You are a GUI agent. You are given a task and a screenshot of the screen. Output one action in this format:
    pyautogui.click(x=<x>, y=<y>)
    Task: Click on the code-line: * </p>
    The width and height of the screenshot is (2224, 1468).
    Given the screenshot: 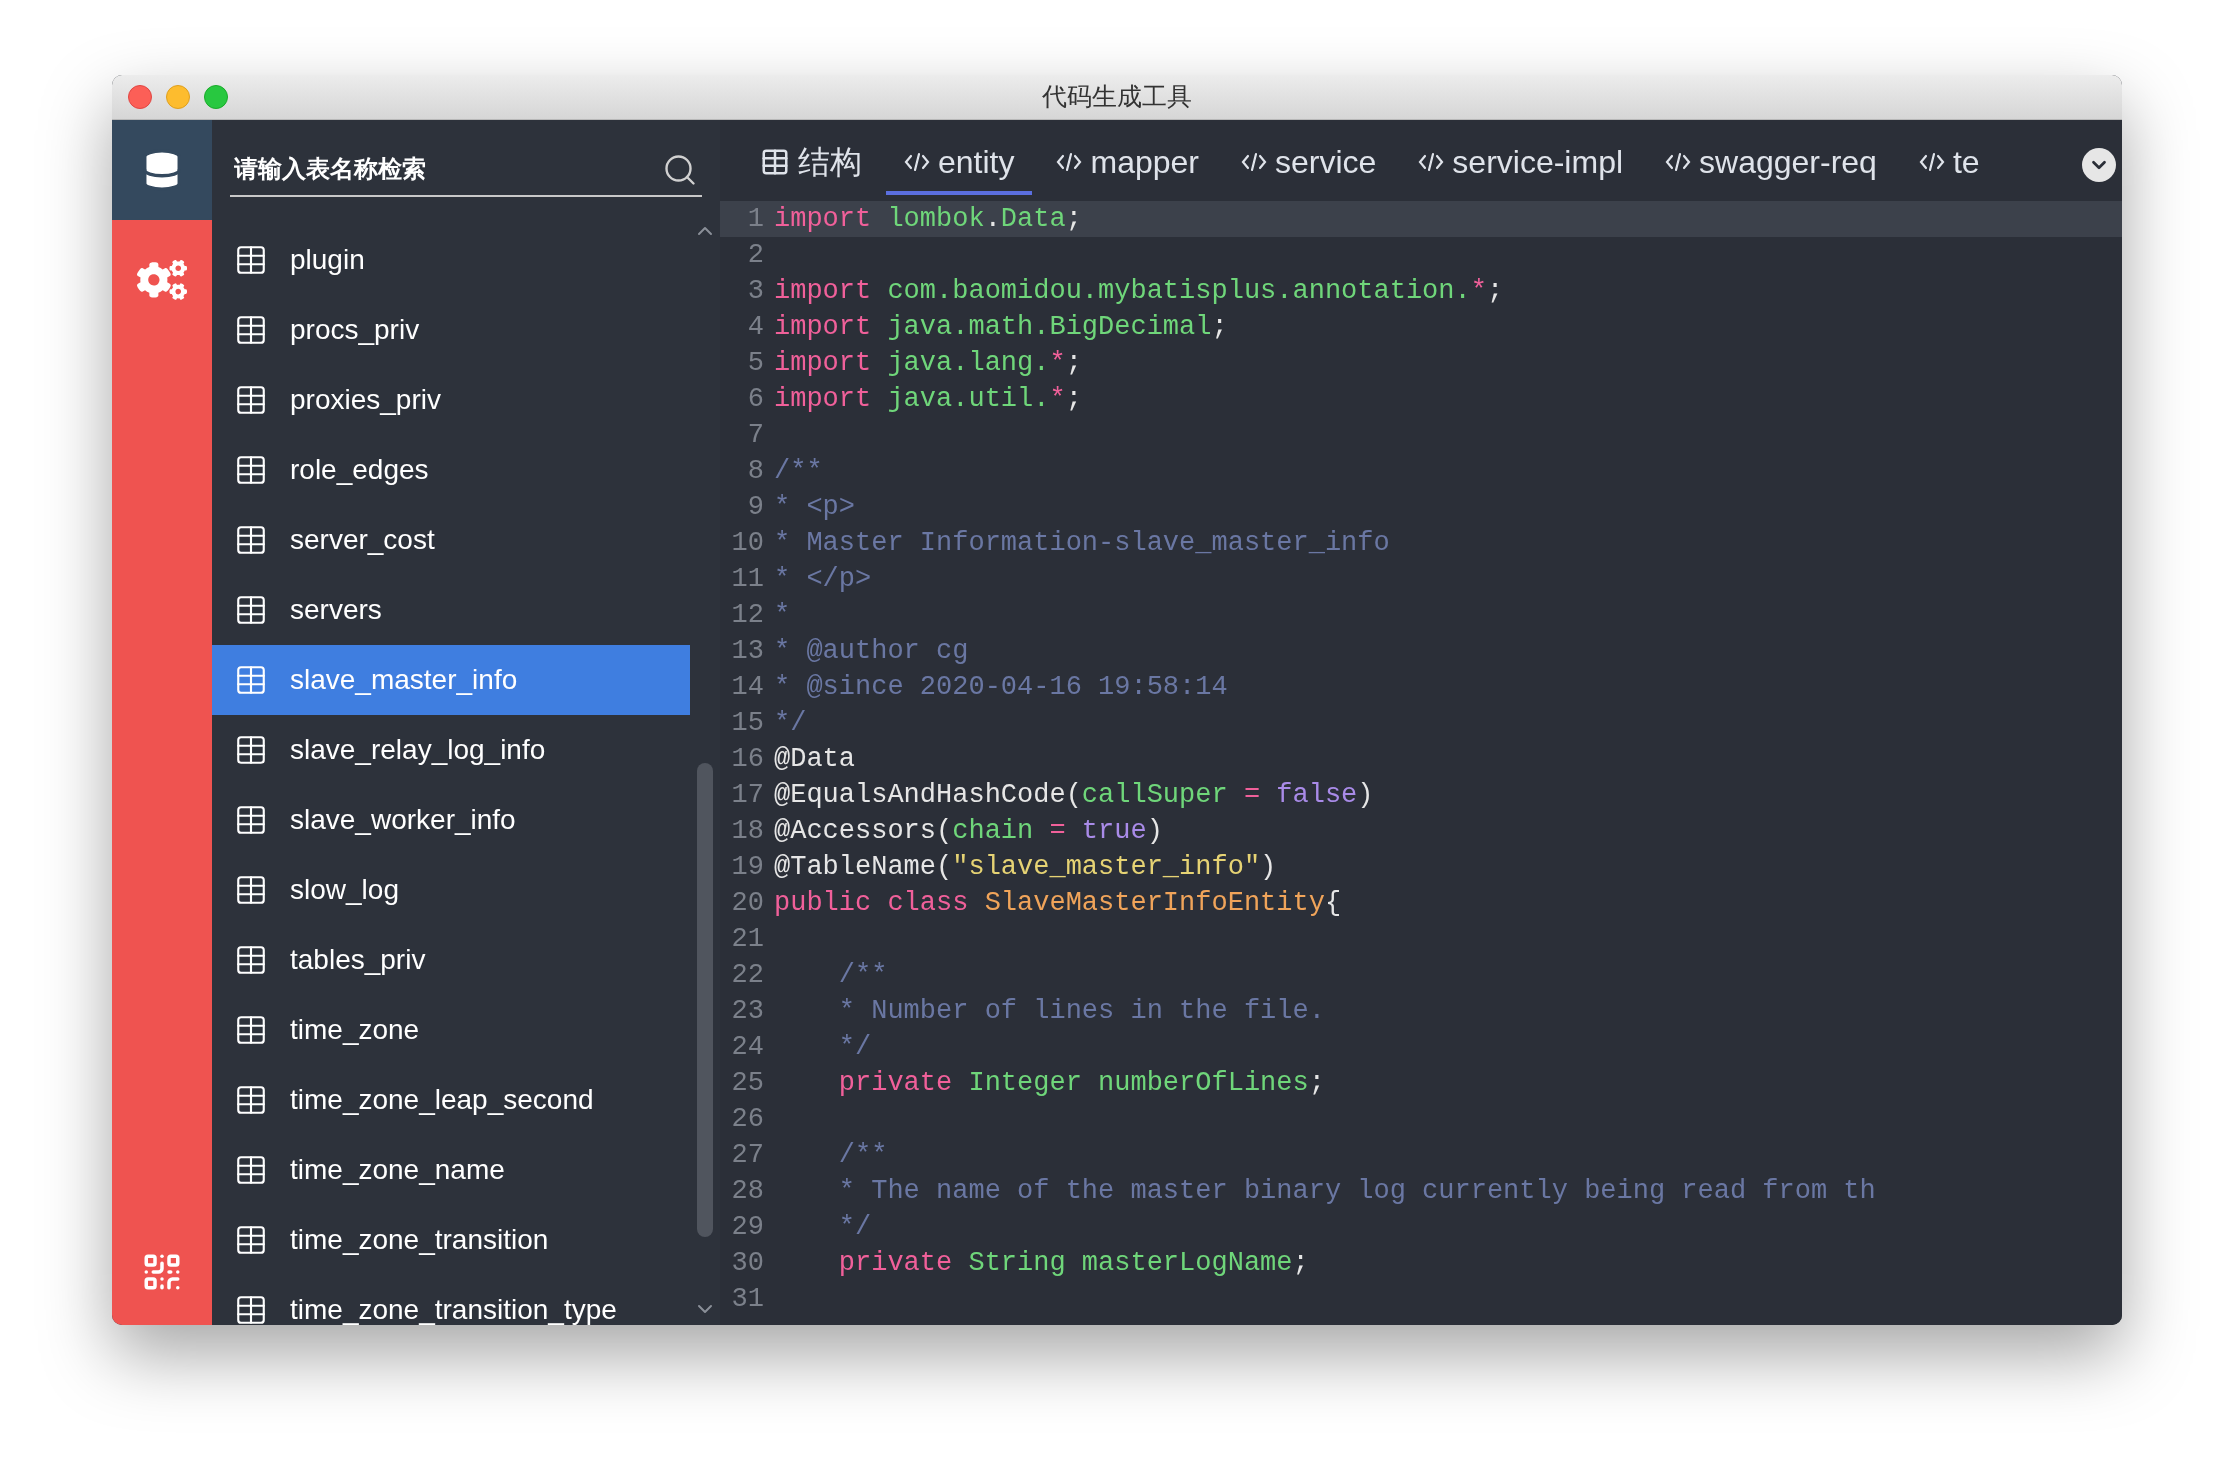 What is the action you would take?
    pyautogui.click(x=822, y=579)
    